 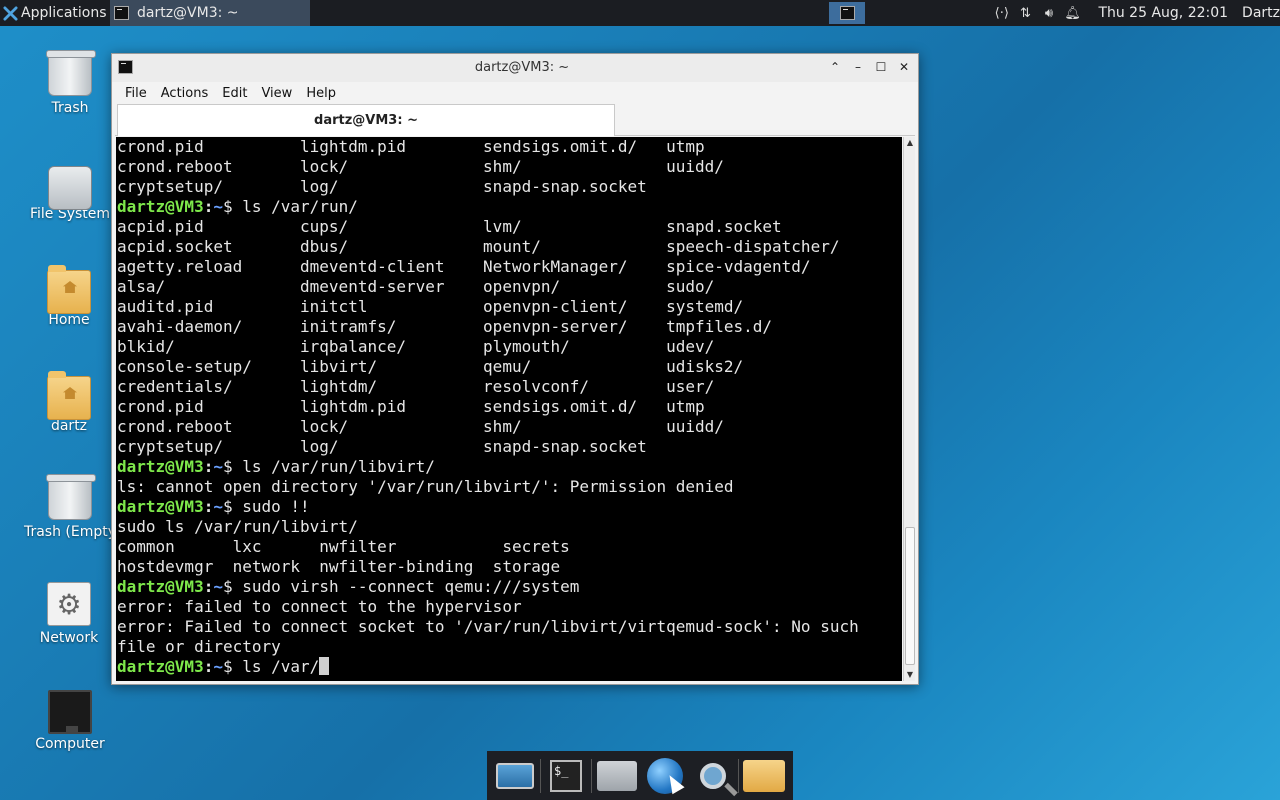 I want to click on file-manager-icon, so click(x=617, y=775).